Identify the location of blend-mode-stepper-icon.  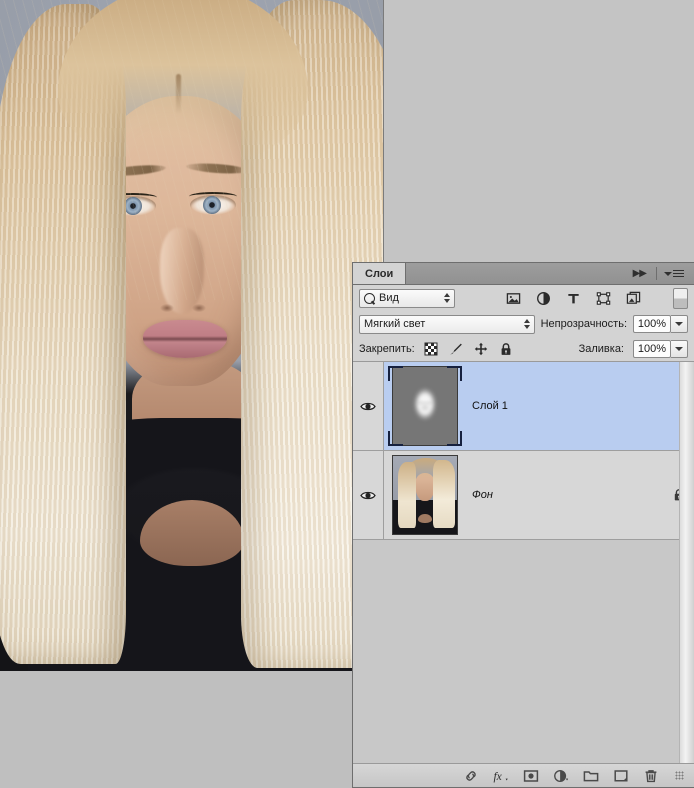
(526, 324).